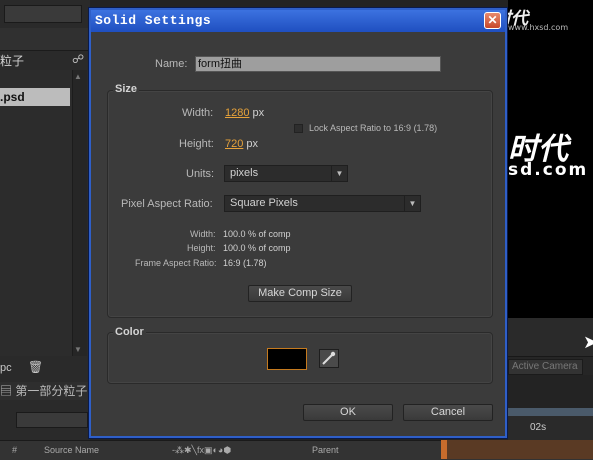 The height and width of the screenshot is (460, 593). Describe the element at coordinates (538, 427) in the screenshot. I see `time-marker-label: 02s` at that location.